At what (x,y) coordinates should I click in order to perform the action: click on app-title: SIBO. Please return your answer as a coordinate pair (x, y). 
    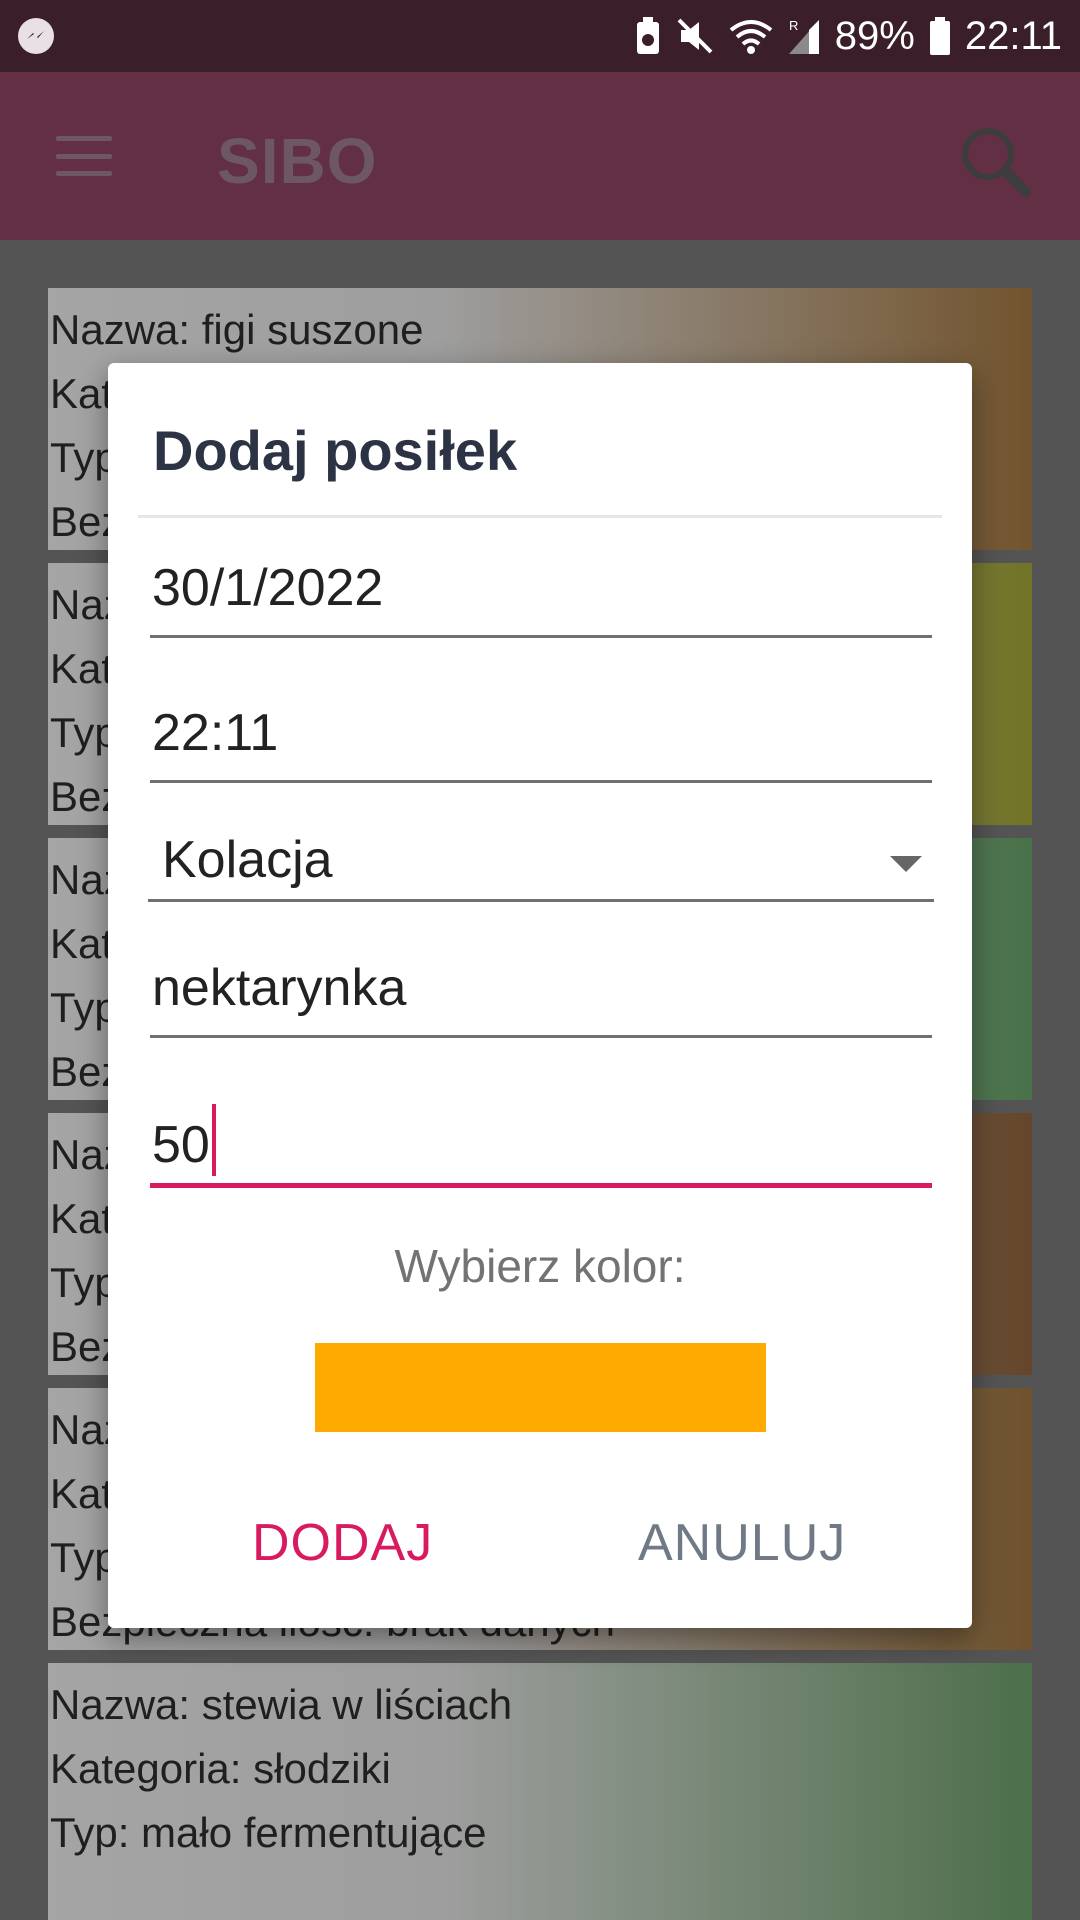
    Looking at the image, I should click on (297, 161).